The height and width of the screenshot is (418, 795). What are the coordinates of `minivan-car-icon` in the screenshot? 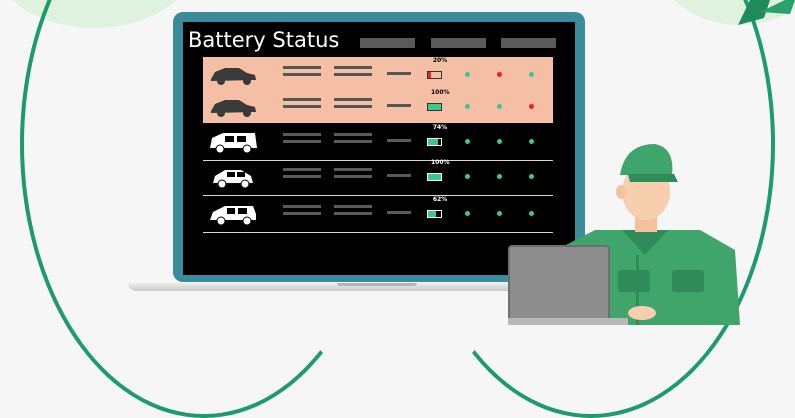 It's located at (233, 214).